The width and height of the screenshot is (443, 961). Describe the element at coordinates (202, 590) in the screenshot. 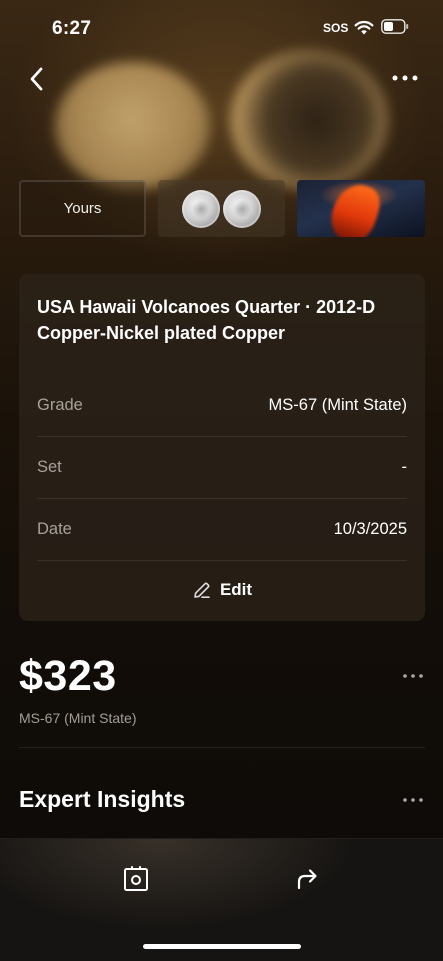

I see `pencil-icon` at that location.